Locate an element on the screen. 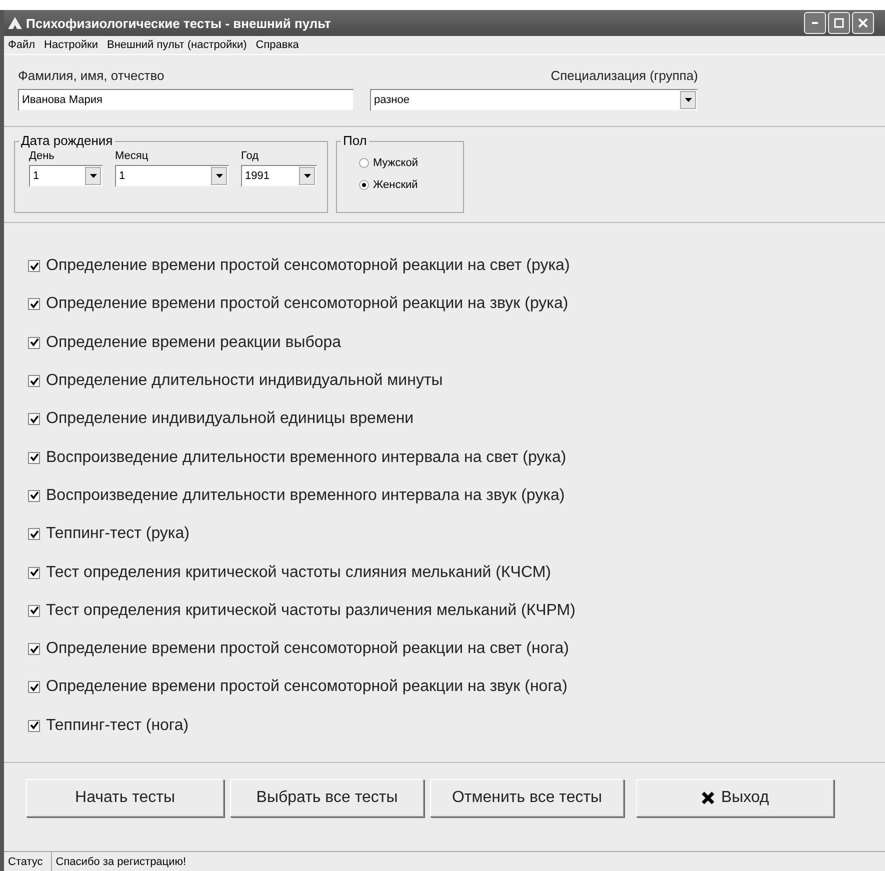  close-button is located at coordinates (863, 23).